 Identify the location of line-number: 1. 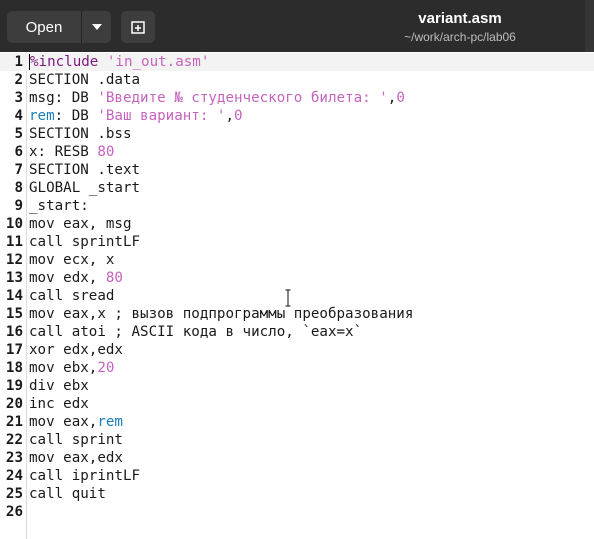
(18, 62).